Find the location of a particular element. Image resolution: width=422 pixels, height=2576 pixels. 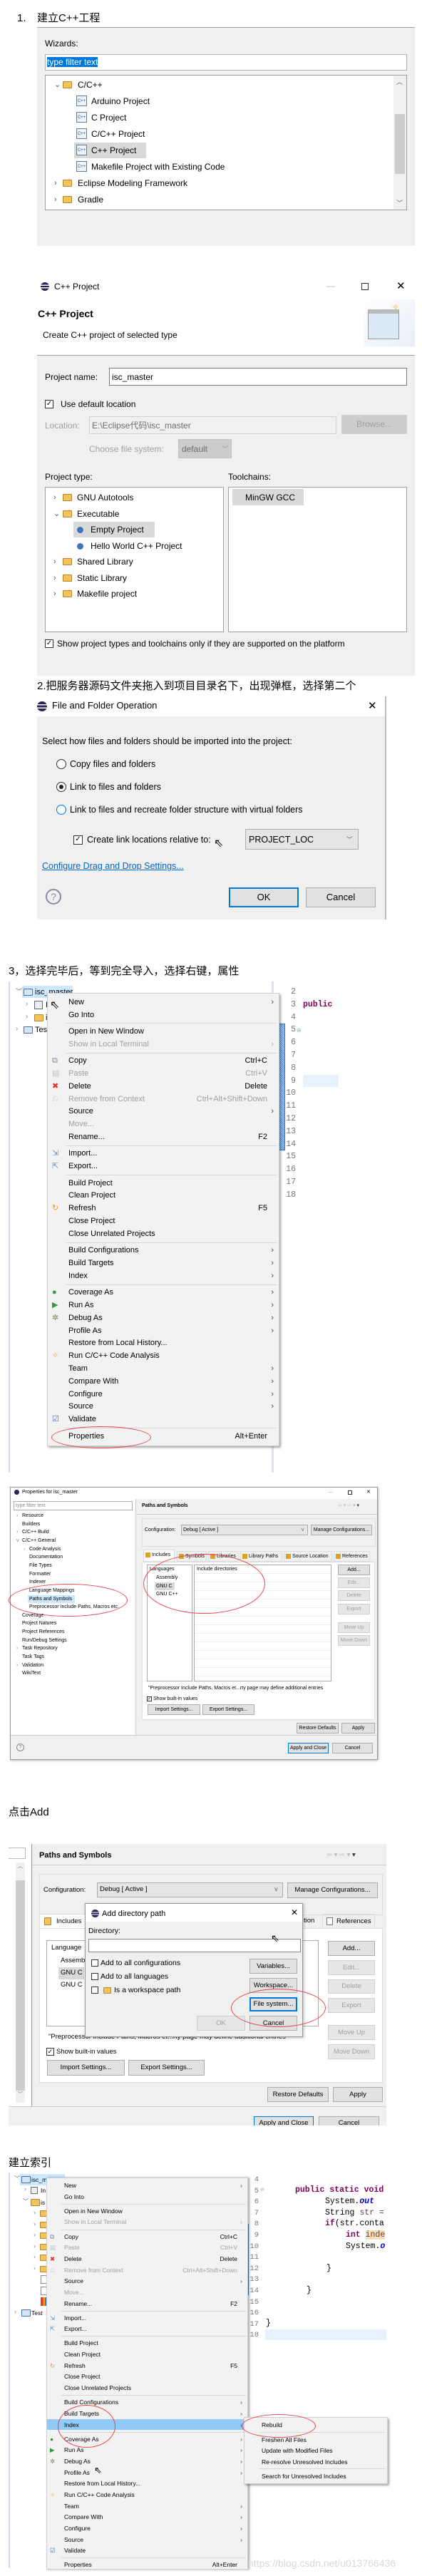

menu-item-rename: Rename... F2 is located at coordinates (163, 1136).